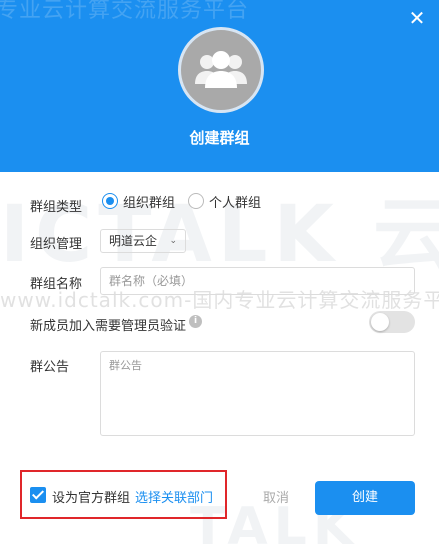 This screenshot has width=439, height=557. I want to click on group-avatar, so click(221, 70).